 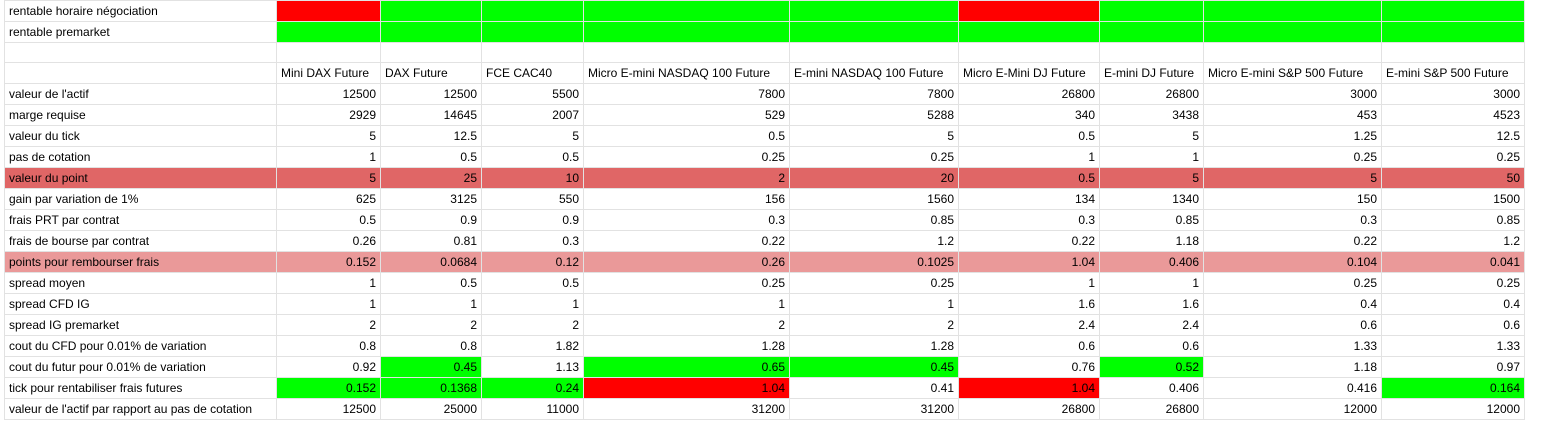 What do you see at coordinates (1292, 388) in the screenshot?
I see `value-cell: 0.416` at bounding box center [1292, 388].